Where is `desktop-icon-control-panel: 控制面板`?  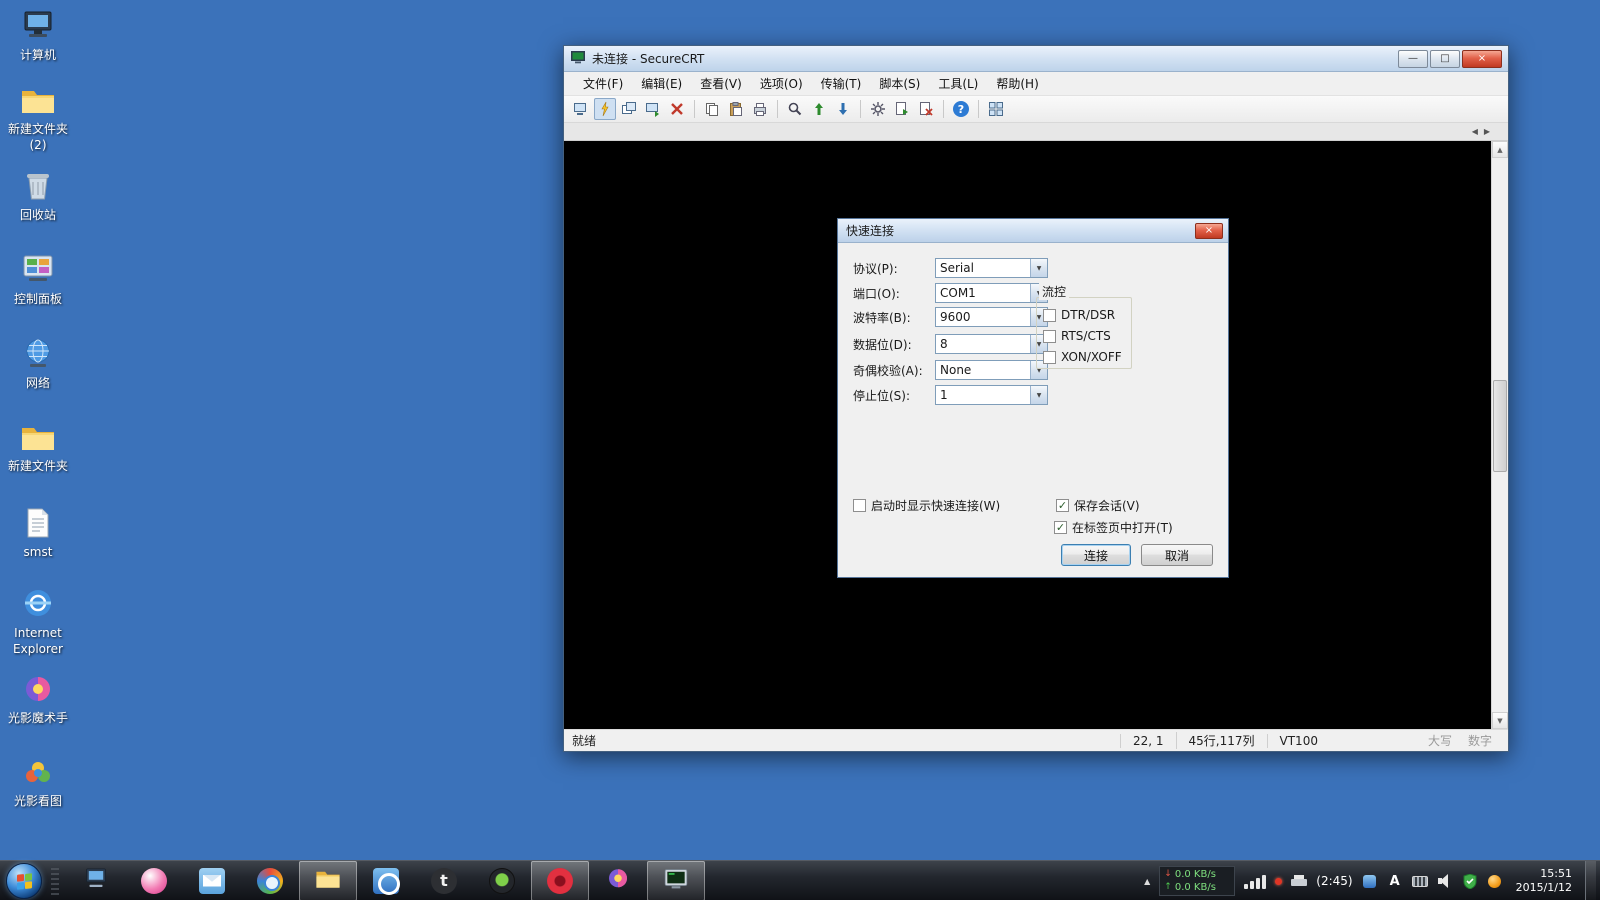
desktop-icon-control-panel: 控制面板 is located at coordinates (38, 281).